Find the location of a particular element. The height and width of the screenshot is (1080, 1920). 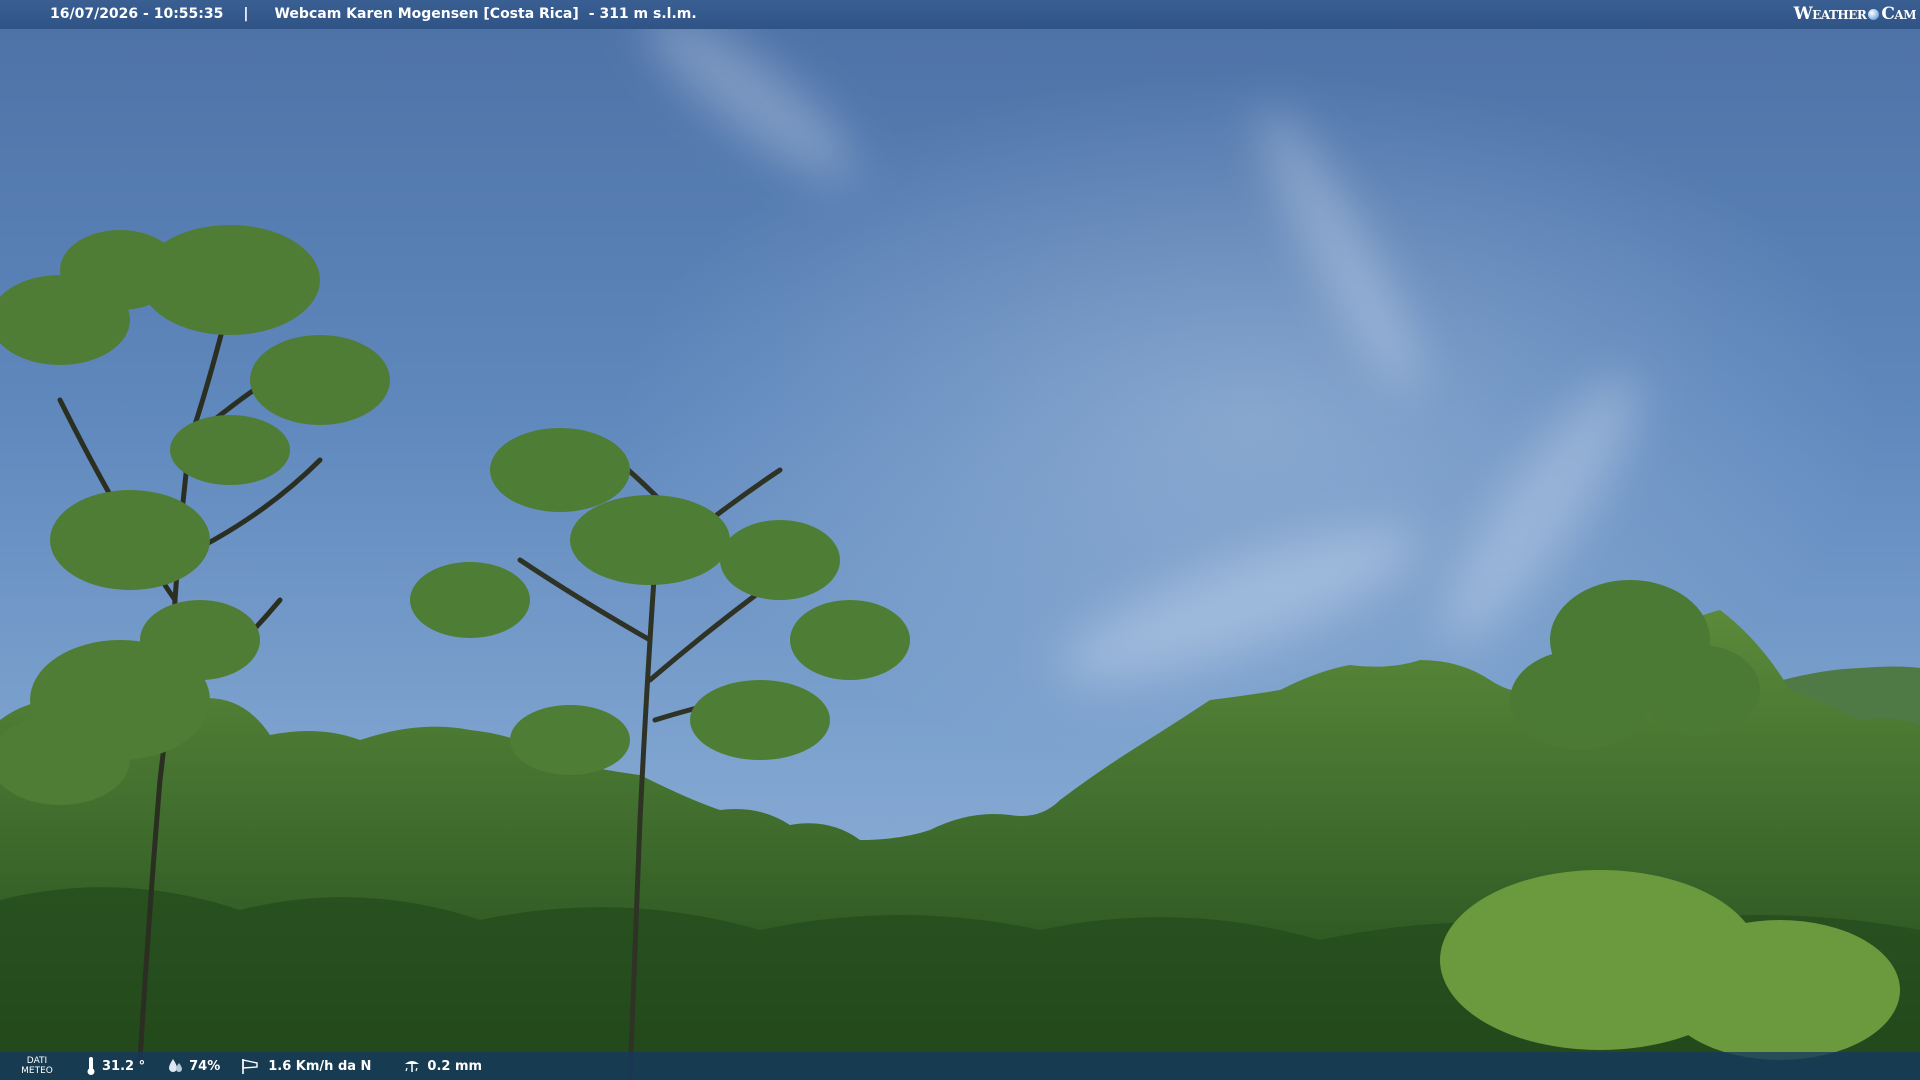

logo-text-right: Cam is located at coordinates (1898, 13).